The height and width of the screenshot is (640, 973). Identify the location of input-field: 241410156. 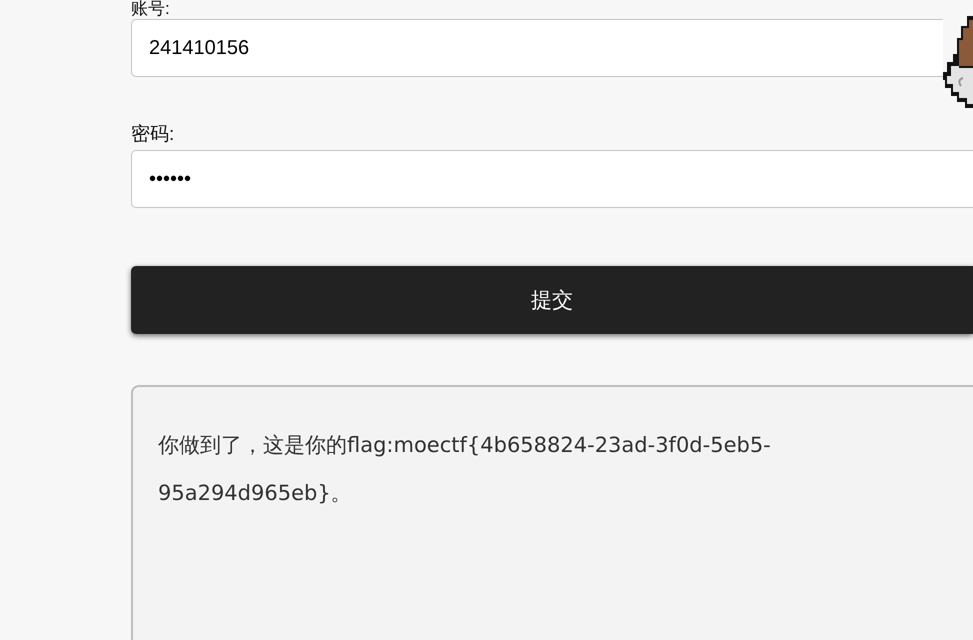
(537, 48).